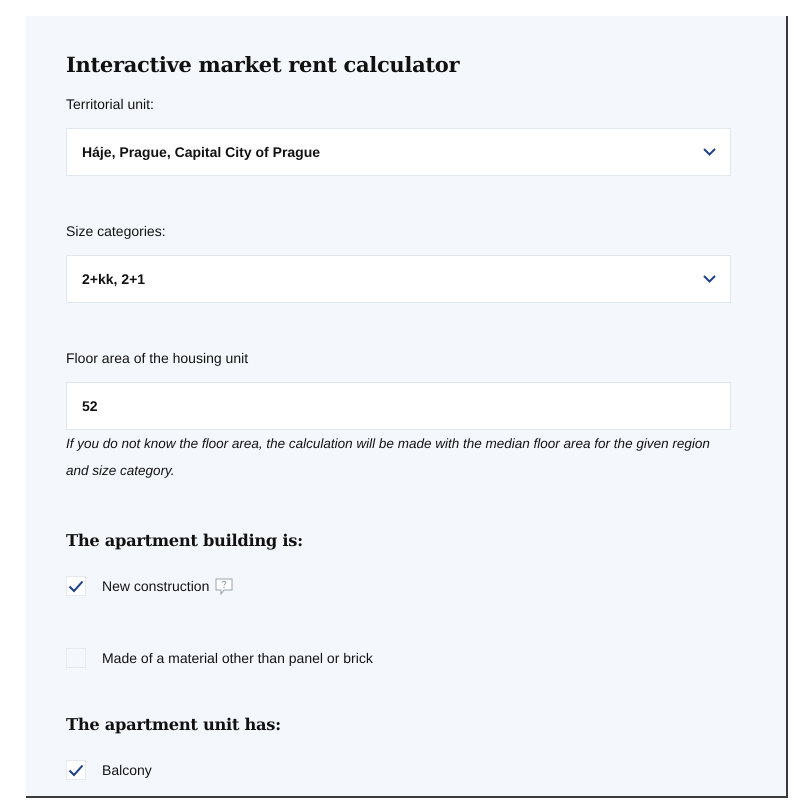 The width and height of the screenshot is (794, 800). What do you see at coordinates (157, 358) in the screenshot?
I see `field-label: Floor area of the housing unit` at bounding box center [157, 358].